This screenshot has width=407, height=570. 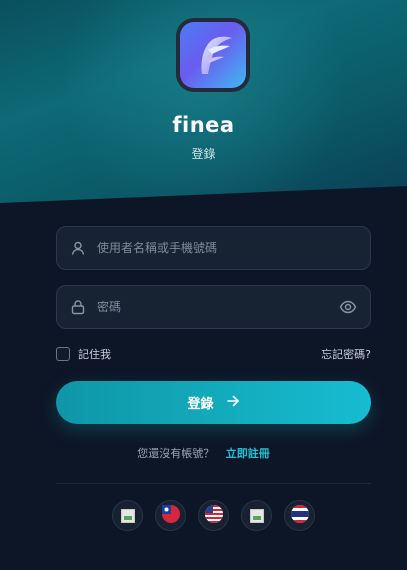 I want to click on password-field, so click(x=213, y=307).